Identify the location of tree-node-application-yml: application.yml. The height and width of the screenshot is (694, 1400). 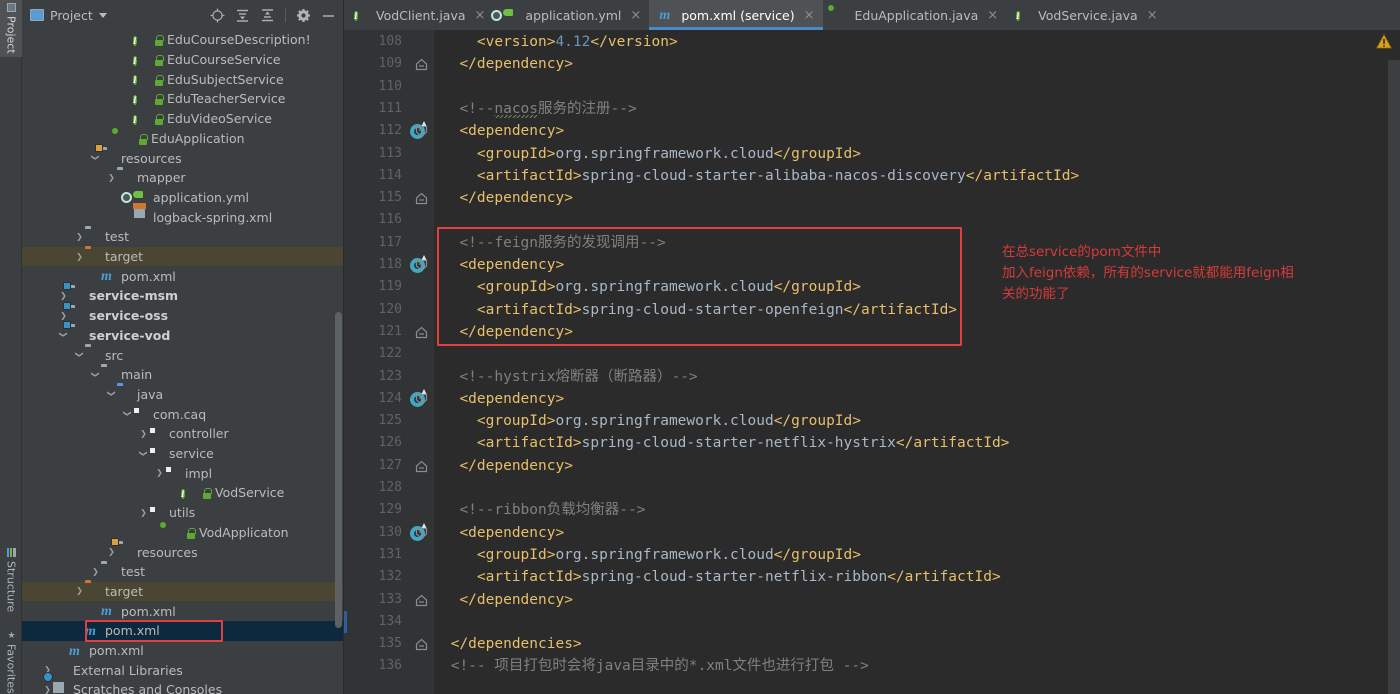
(183, 198).